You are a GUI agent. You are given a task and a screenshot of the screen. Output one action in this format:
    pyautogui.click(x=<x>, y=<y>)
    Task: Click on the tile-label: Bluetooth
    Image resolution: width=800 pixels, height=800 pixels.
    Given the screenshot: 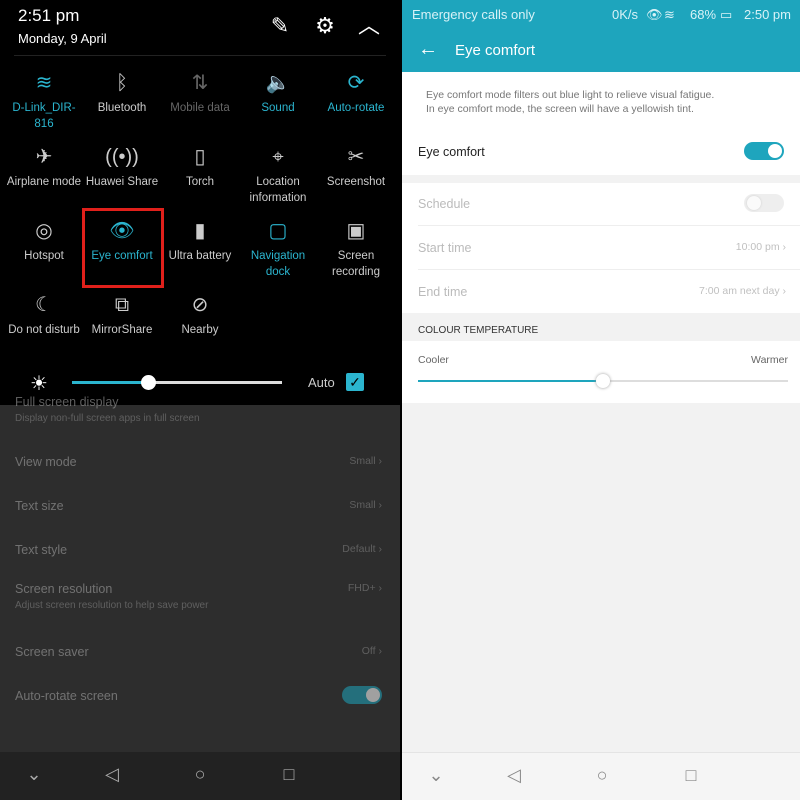 What is the action you would take?
    pyautogui.click(x=122, y=108)
    